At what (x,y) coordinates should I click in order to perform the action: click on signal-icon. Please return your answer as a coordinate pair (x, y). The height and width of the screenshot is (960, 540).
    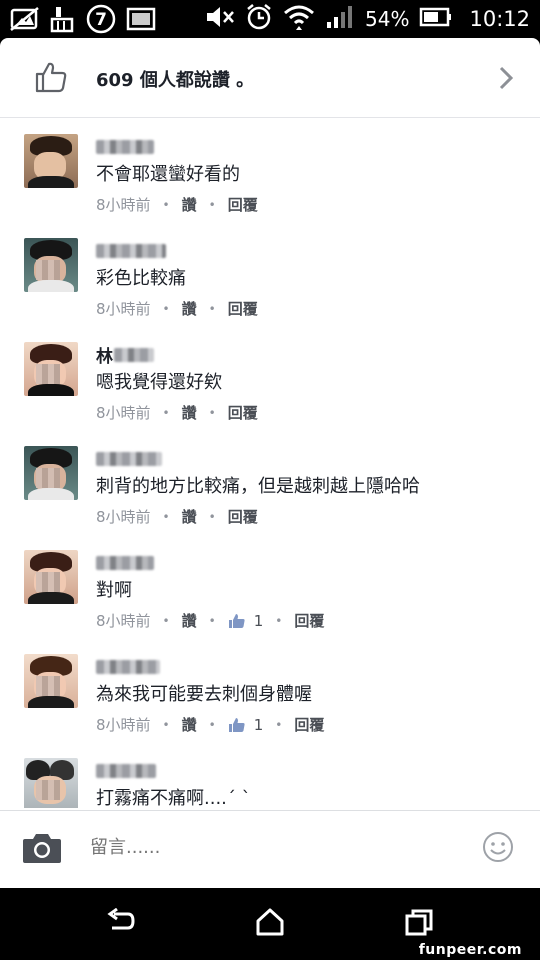
    Looking at the image, I should click on (340, 19).